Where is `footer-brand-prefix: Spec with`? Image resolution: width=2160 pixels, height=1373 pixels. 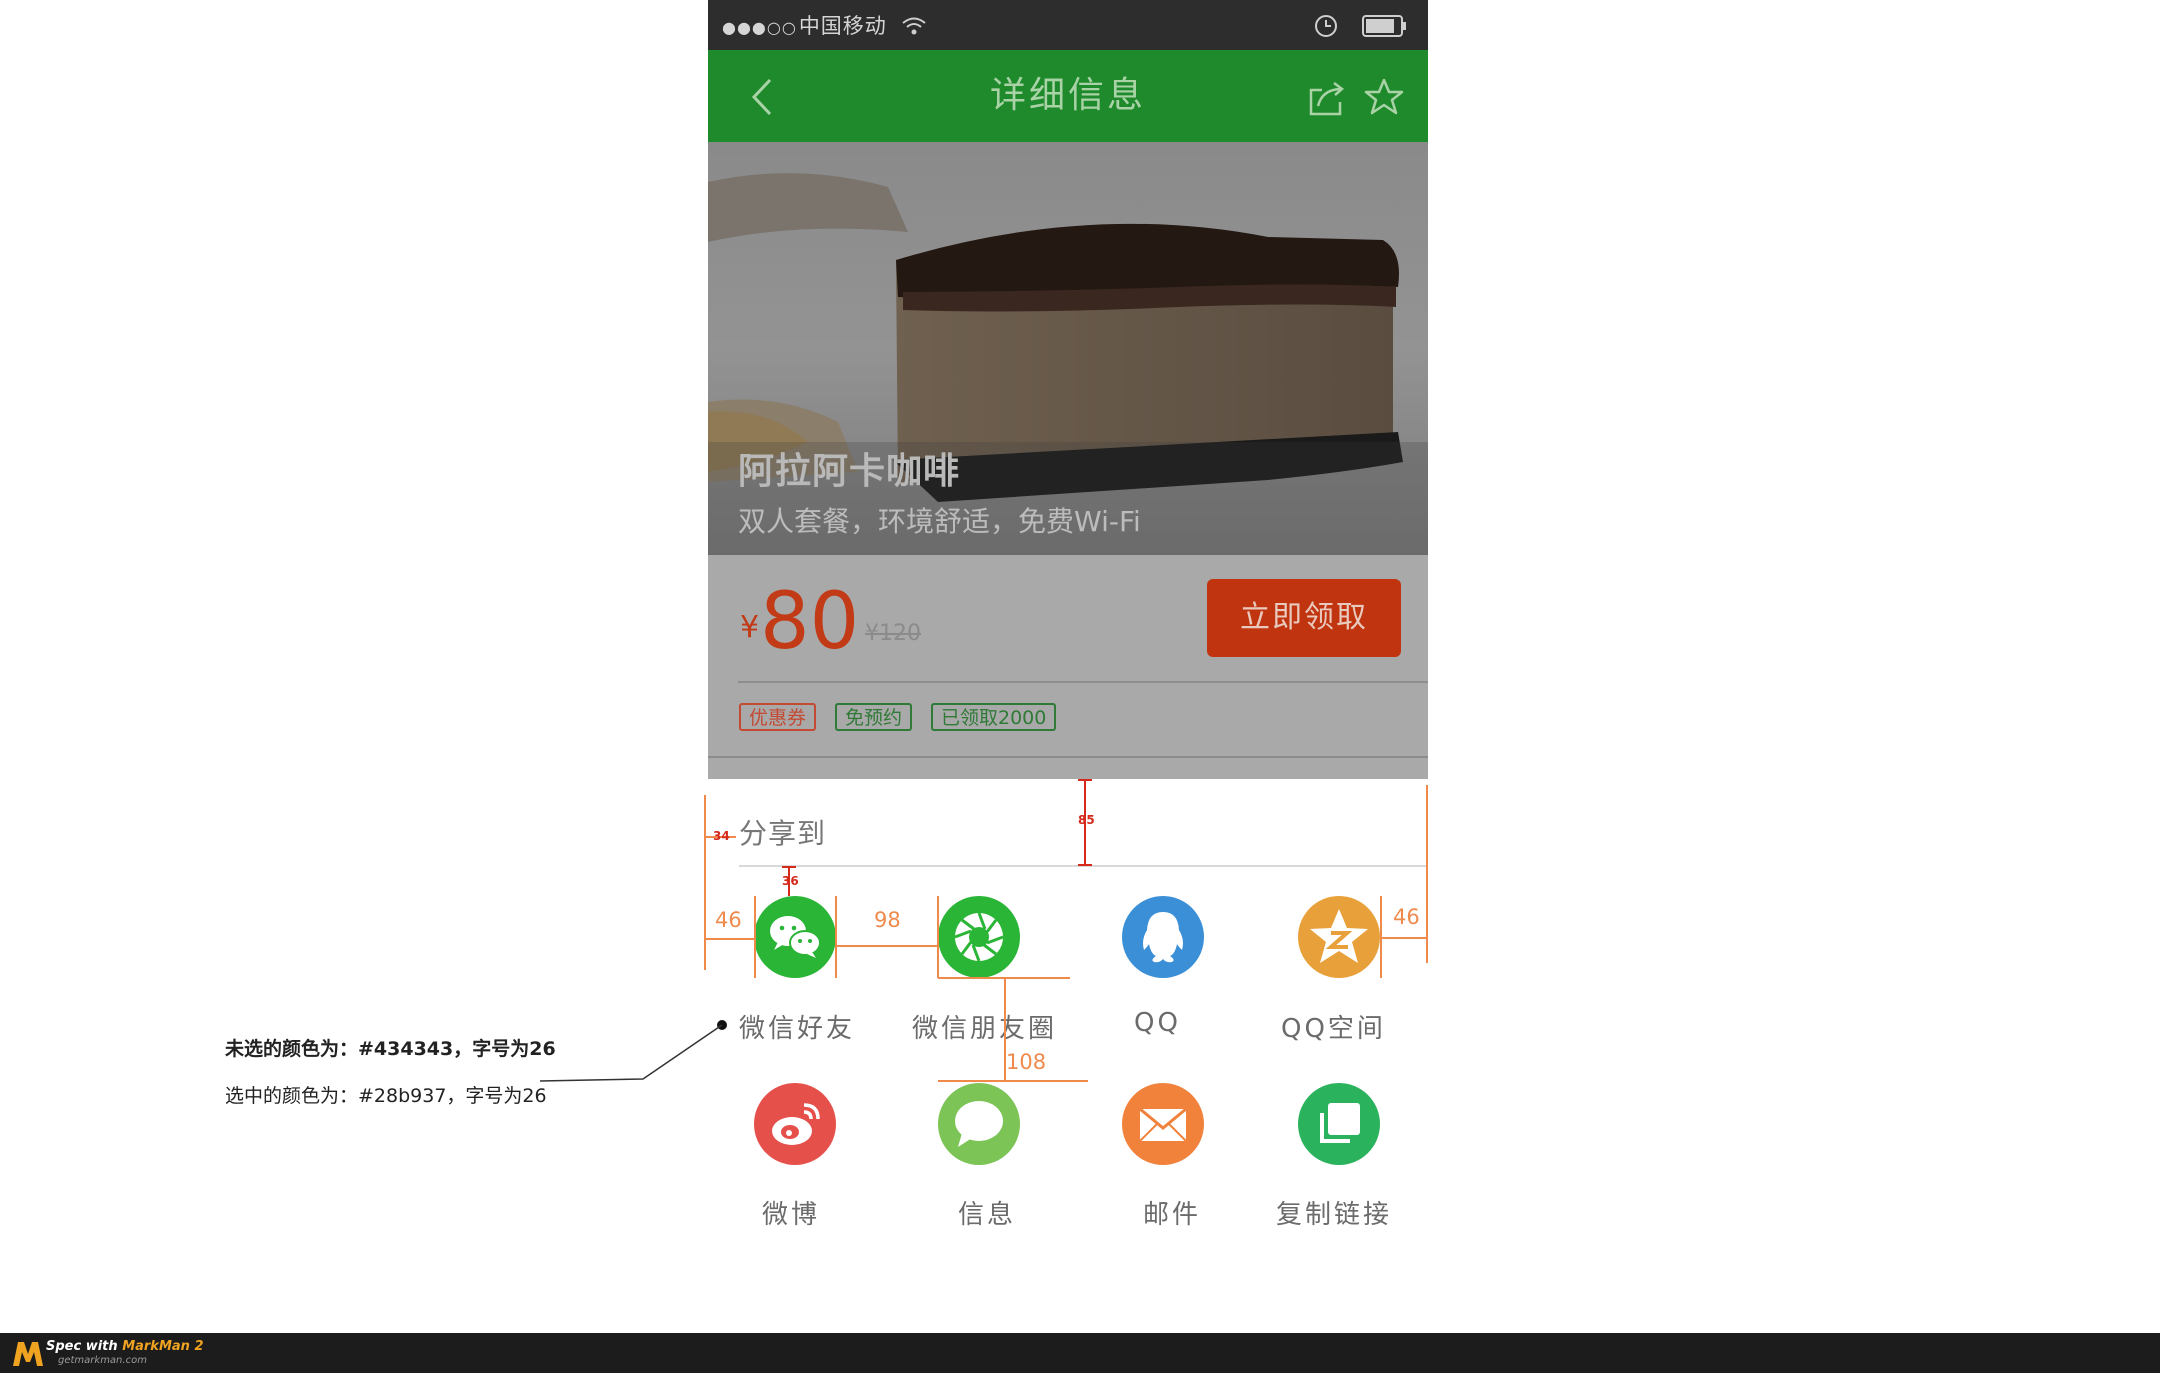
footer-brand-prefix: Spec with is located at coordinates (84, 1346).